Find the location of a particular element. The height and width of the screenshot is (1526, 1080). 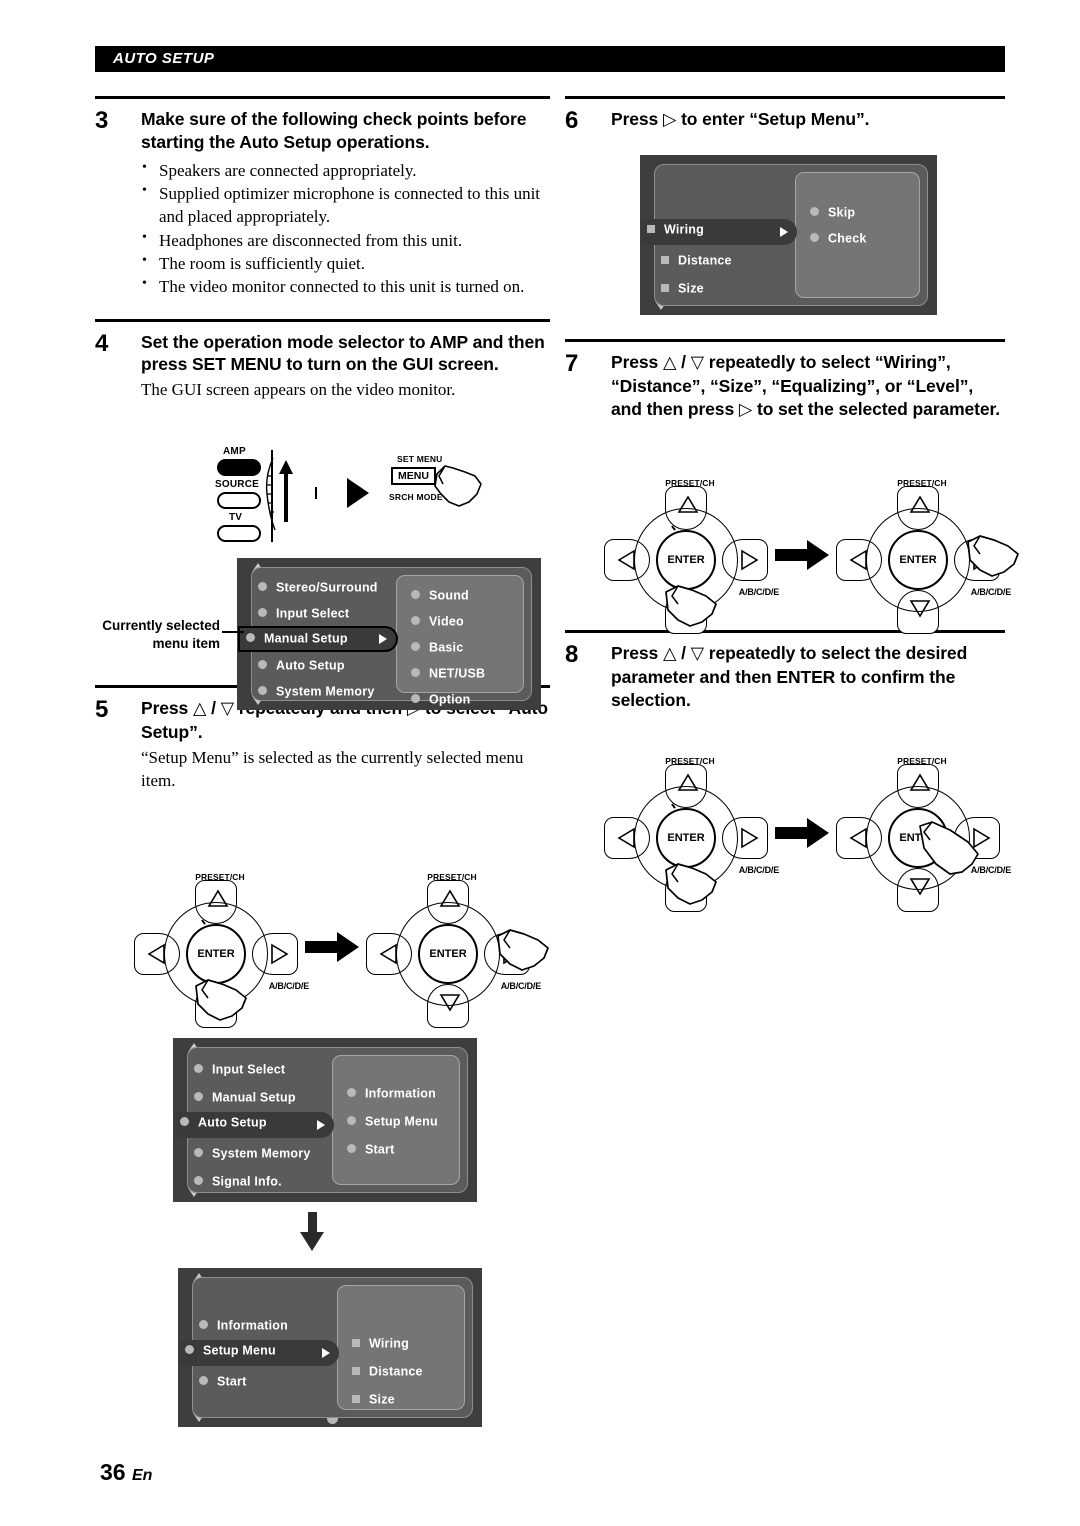

step-7-number: 7 is located at coordinates (572, 363).